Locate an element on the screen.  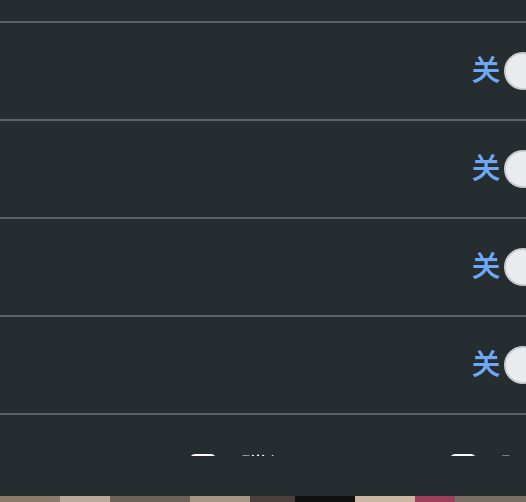
storage-option-label: 腾讯云COS is located at coordinates (311, 451).